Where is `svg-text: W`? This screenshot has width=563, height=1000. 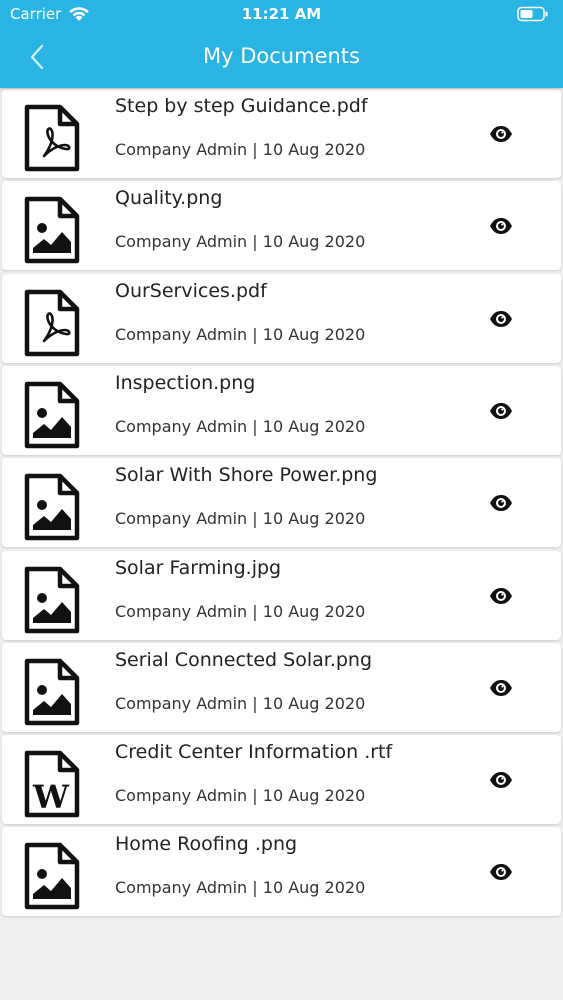 svg-text: W is located at coordinates (51, 797).